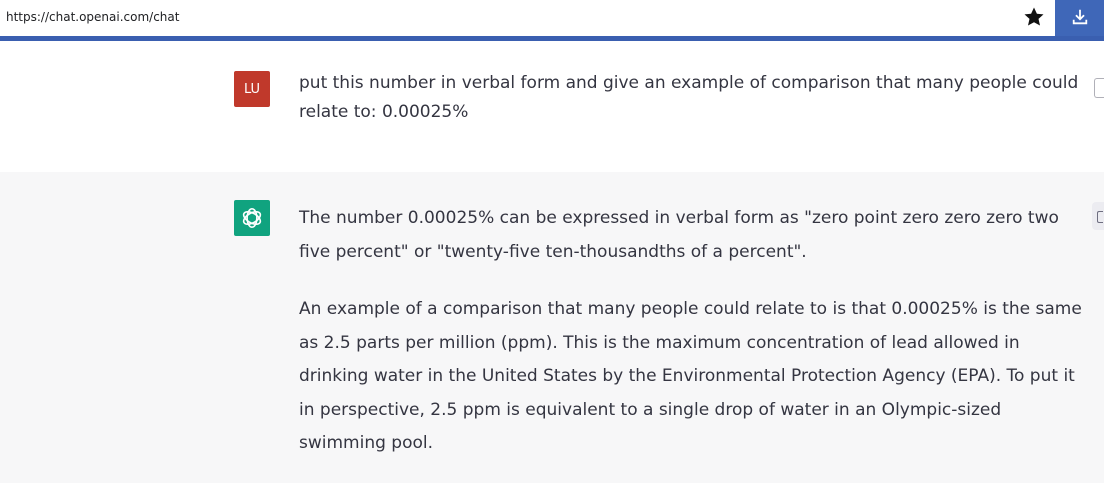  Describe the element at coordinates (552, 18) in the screenshot. I see `browser-address-bar: https://chat.openai.com/chat` at that location.